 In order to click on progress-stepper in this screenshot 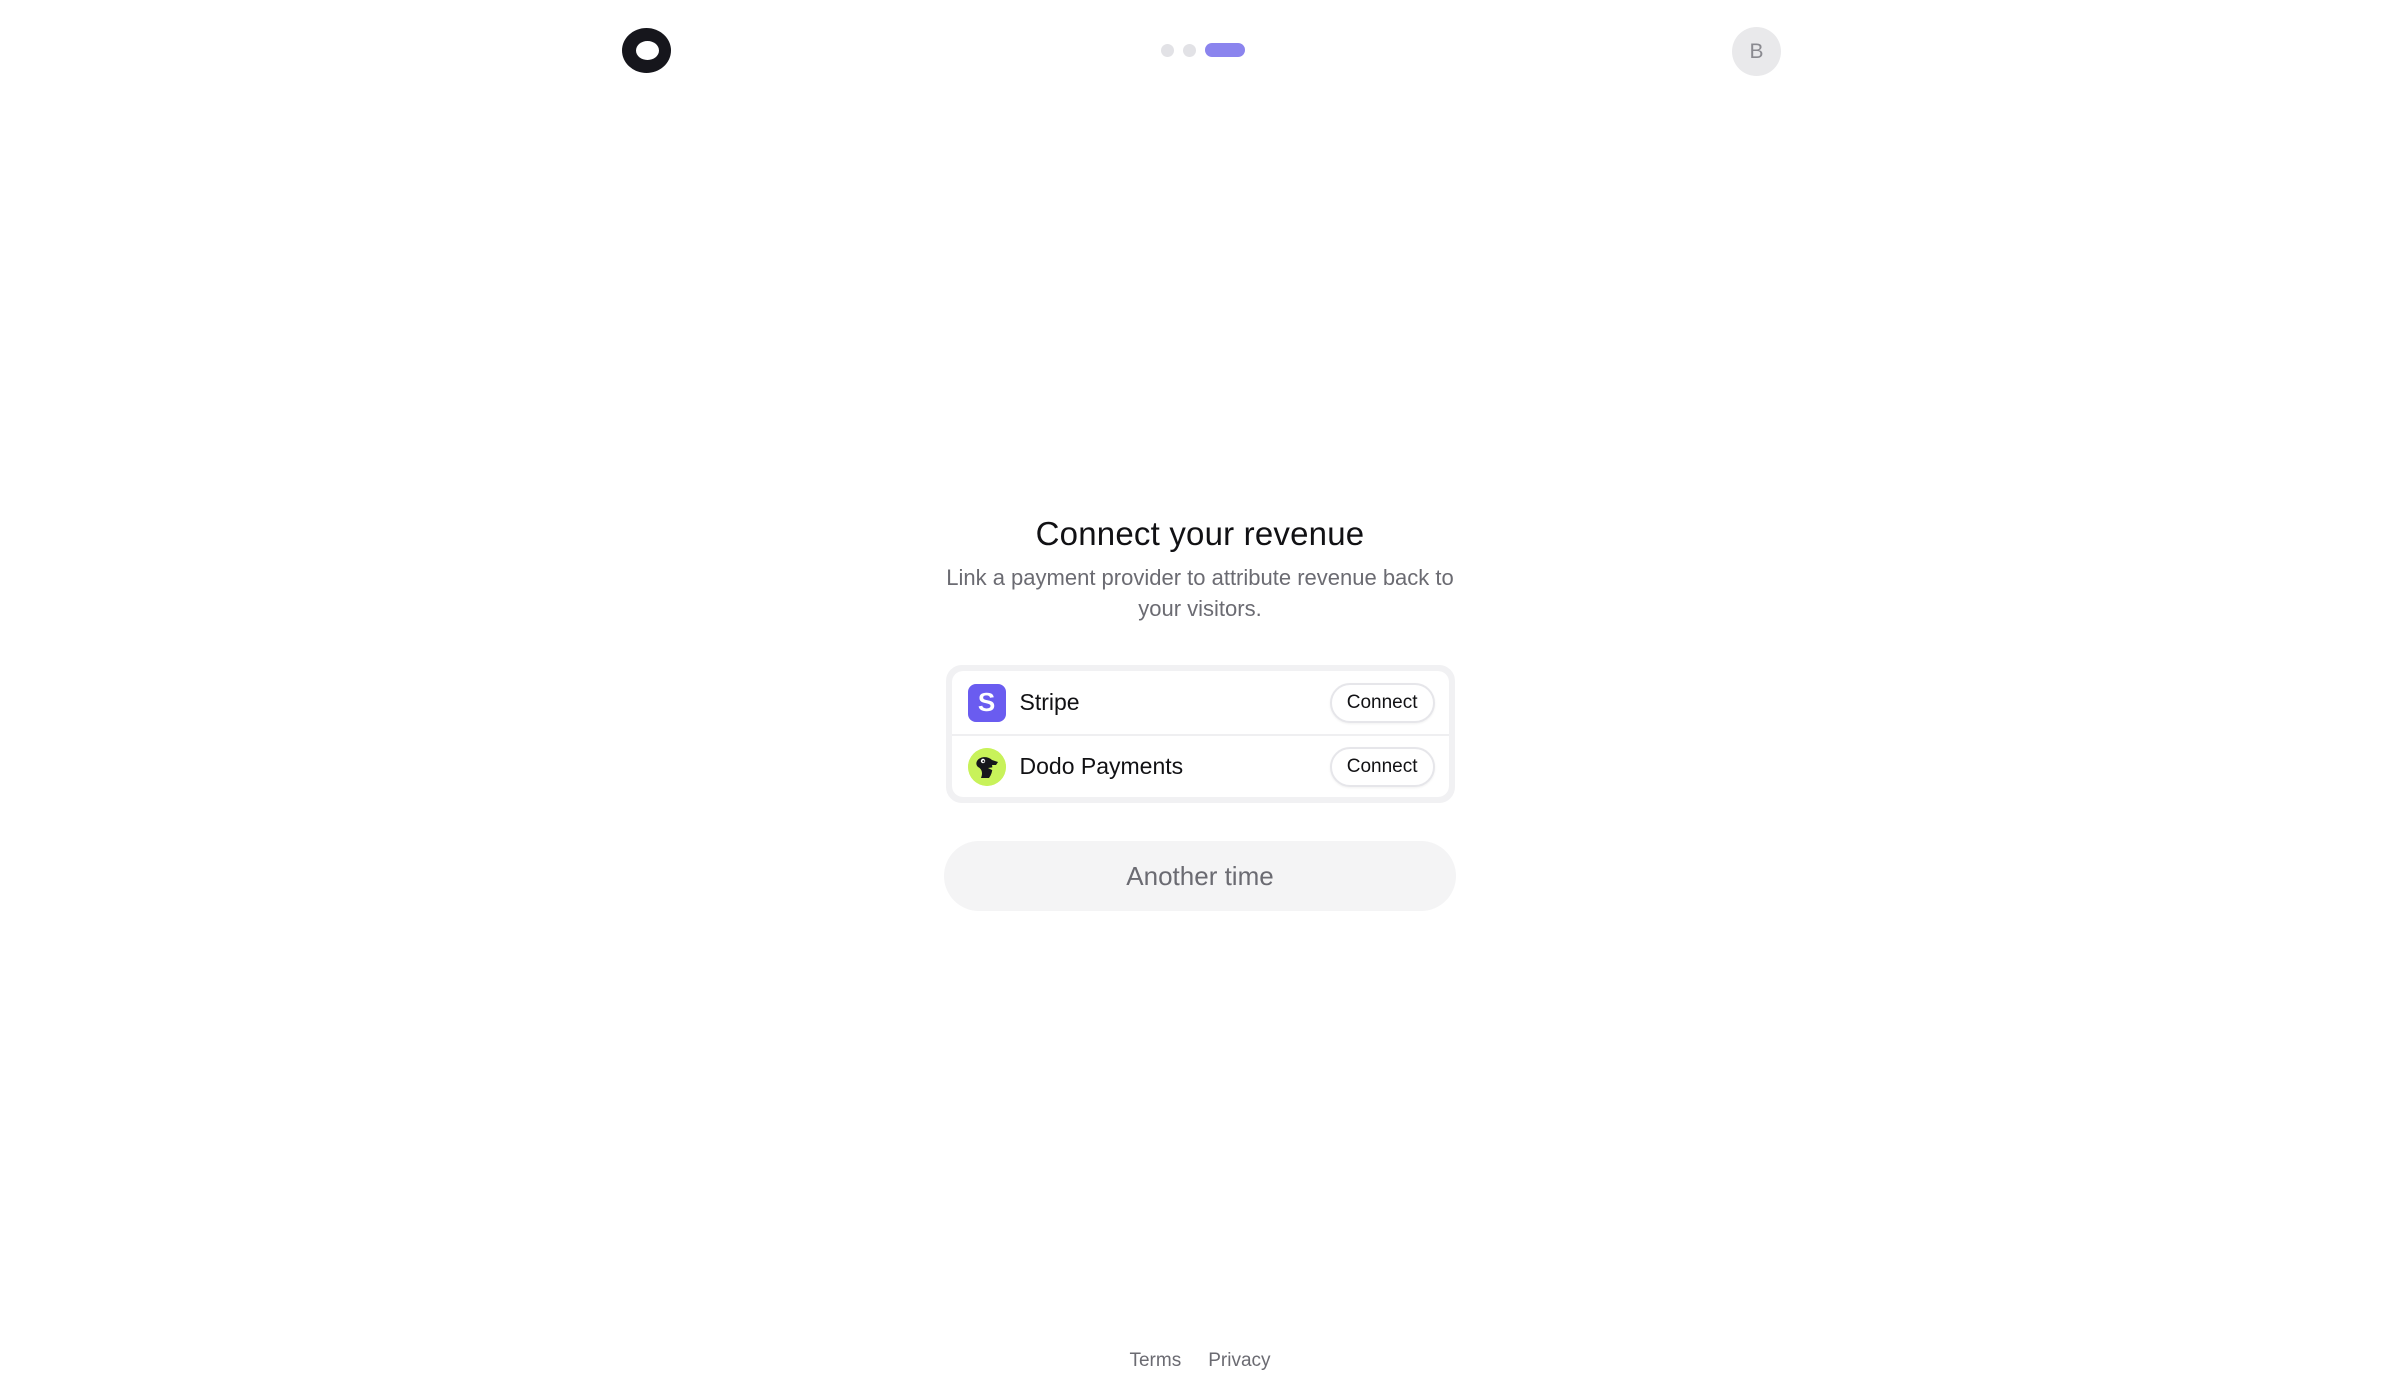, I will do `click(1203, 50)`.